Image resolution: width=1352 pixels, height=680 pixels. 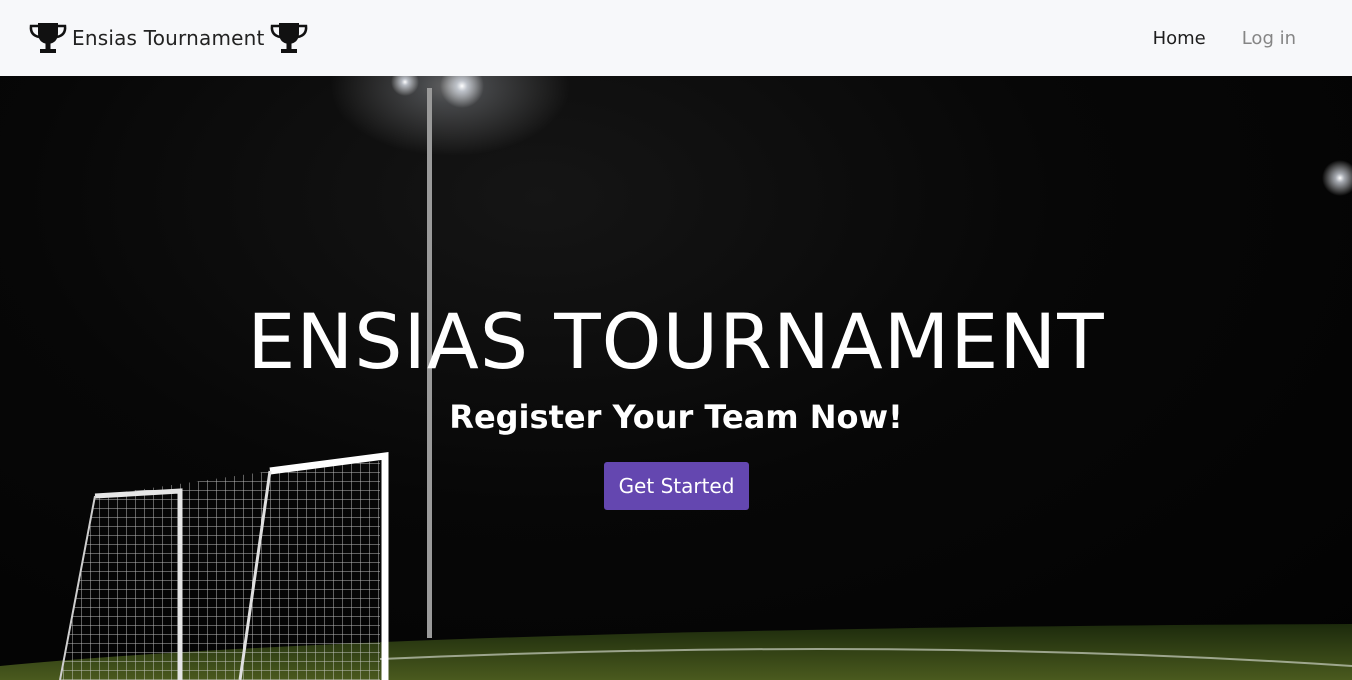 I want to click on brand-text: Ensias Tournament, so click(x=168, y=38).